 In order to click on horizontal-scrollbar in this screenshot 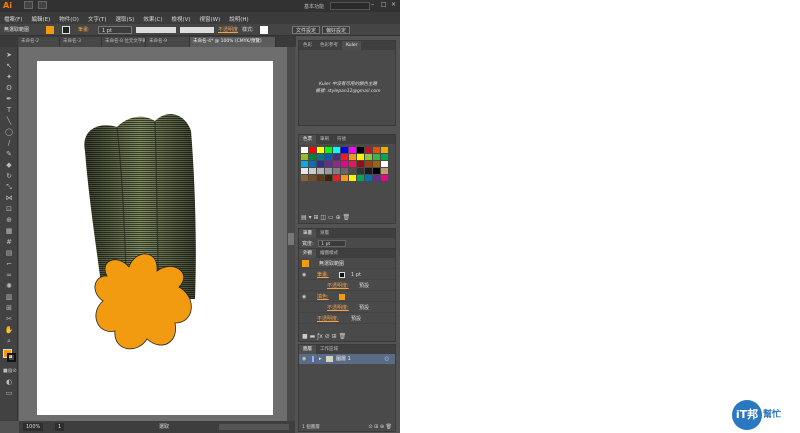, I will do `click(254, 427)`.